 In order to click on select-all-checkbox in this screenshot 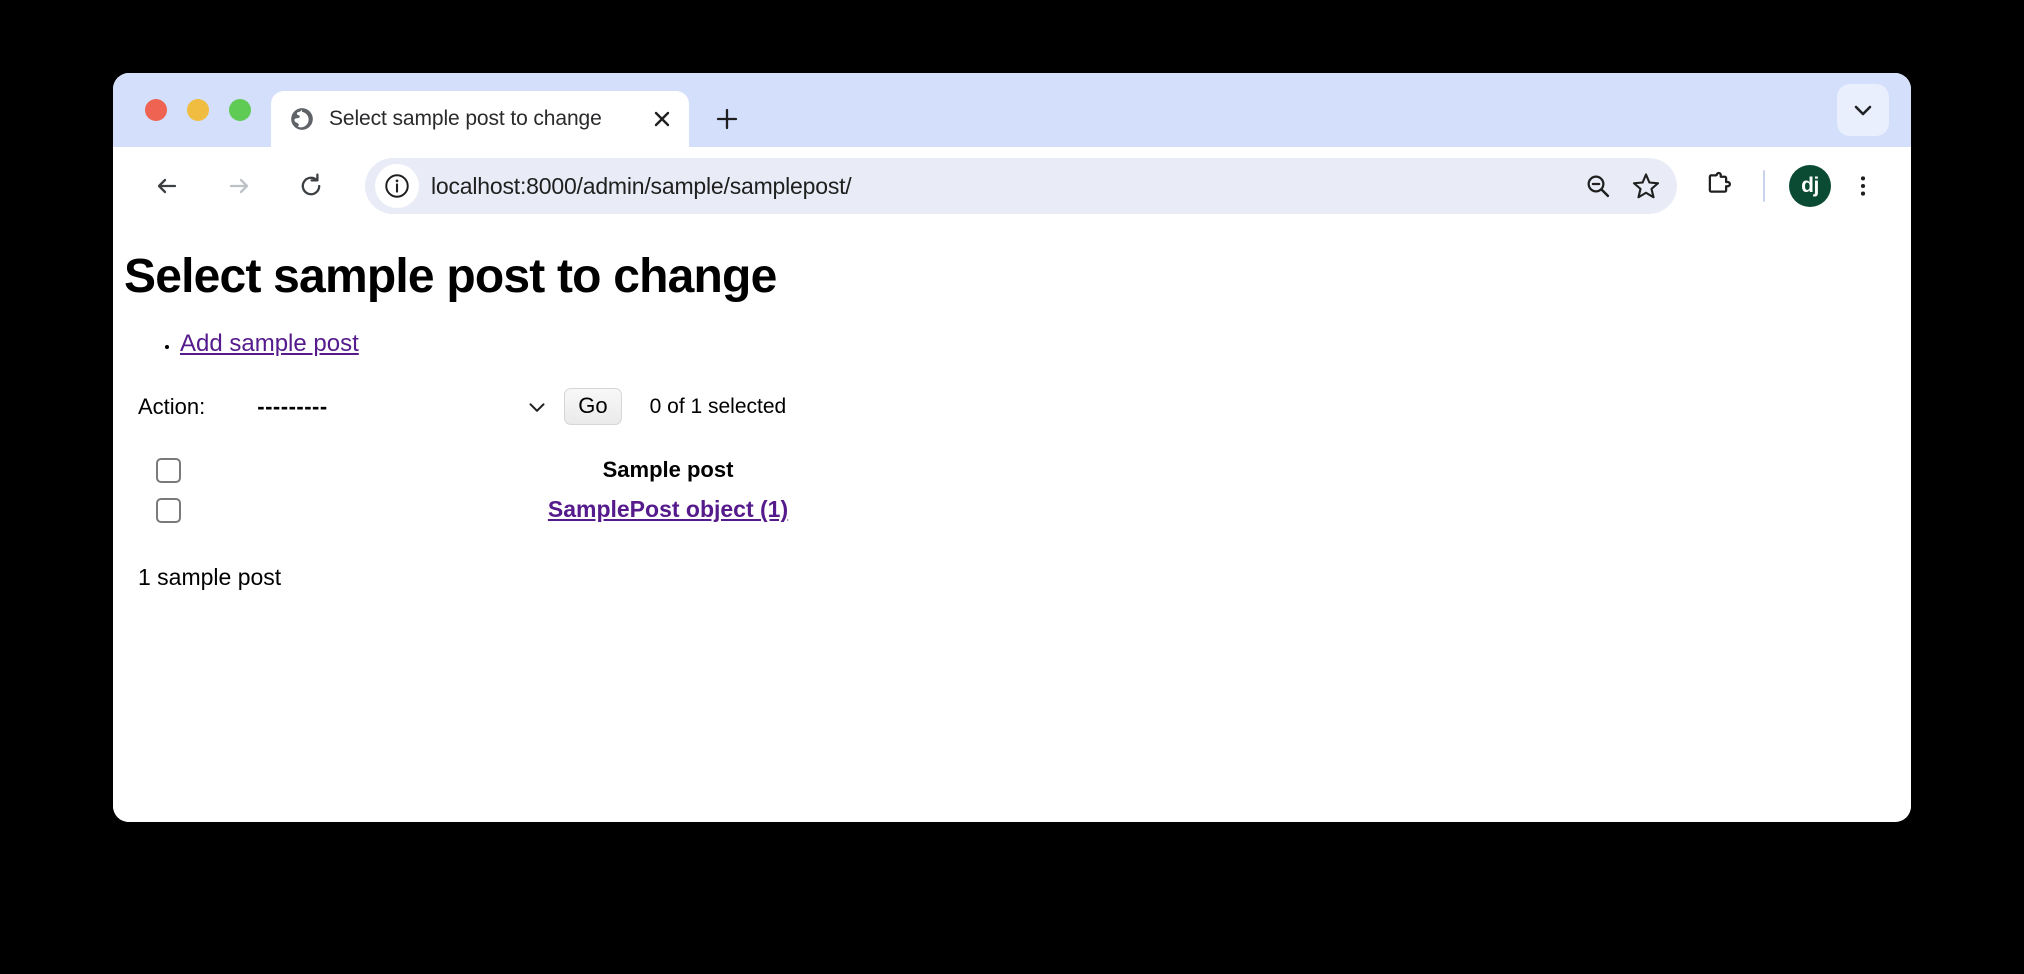, I will do `click(168, 470)`.